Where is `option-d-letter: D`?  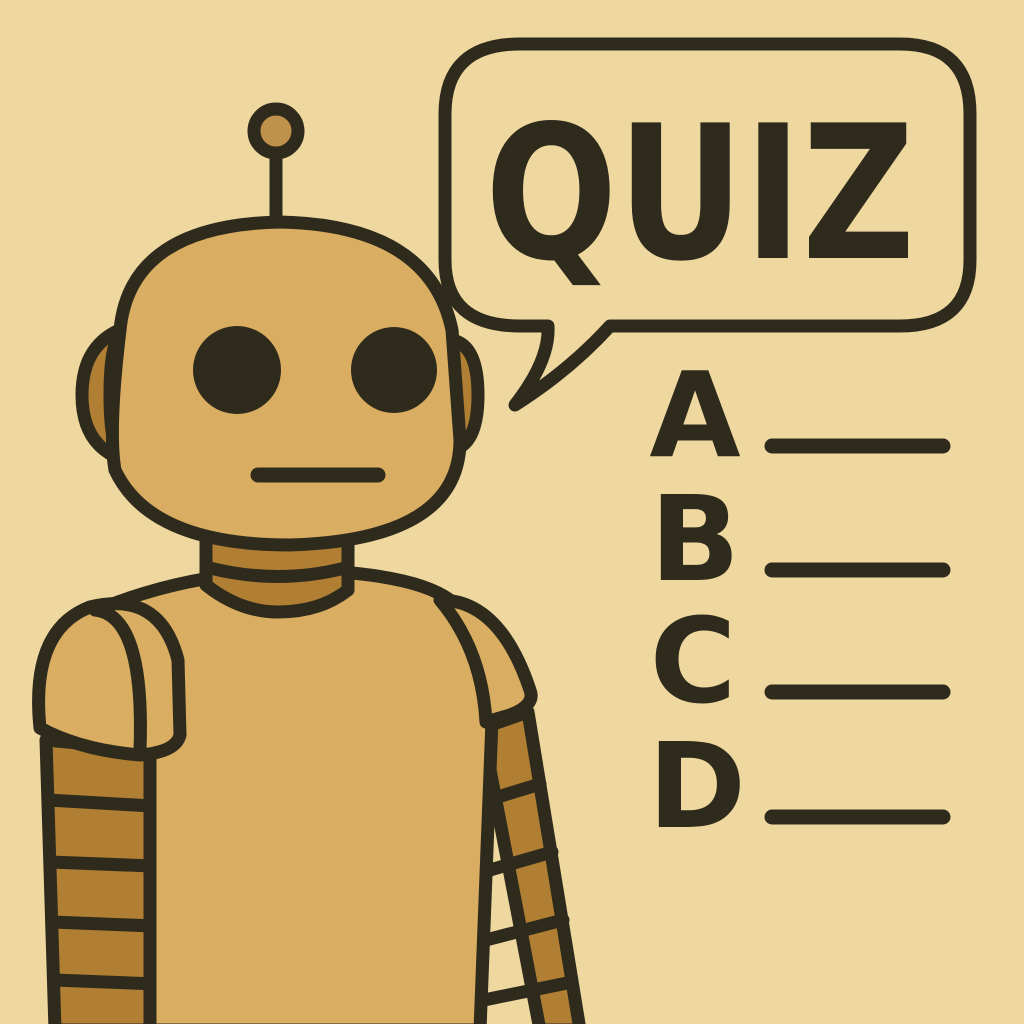
option-d-letter: D is located at coordinates (697, 786).